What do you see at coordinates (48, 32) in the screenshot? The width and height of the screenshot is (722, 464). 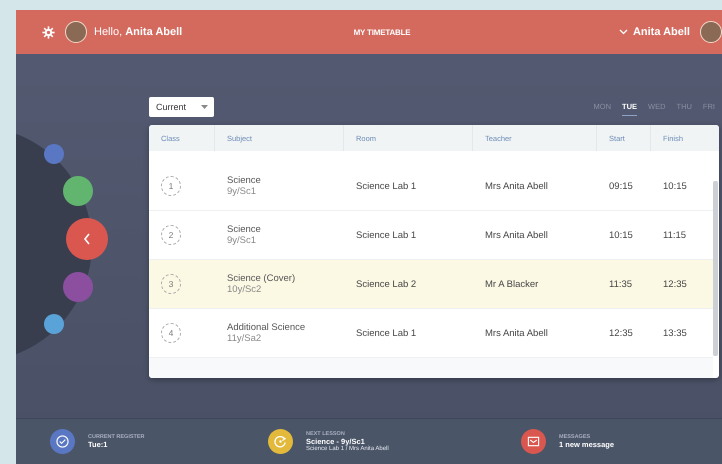 I see `settings-icon` at bounding box center [48, 32].